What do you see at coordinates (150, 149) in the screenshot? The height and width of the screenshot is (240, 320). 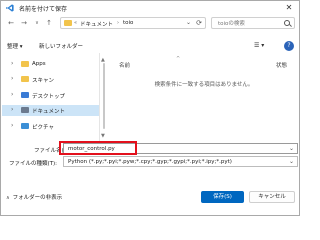 I see `filename-row: ファイル名(N): motor_control.py ⌄` at bounding box center [150, 149].